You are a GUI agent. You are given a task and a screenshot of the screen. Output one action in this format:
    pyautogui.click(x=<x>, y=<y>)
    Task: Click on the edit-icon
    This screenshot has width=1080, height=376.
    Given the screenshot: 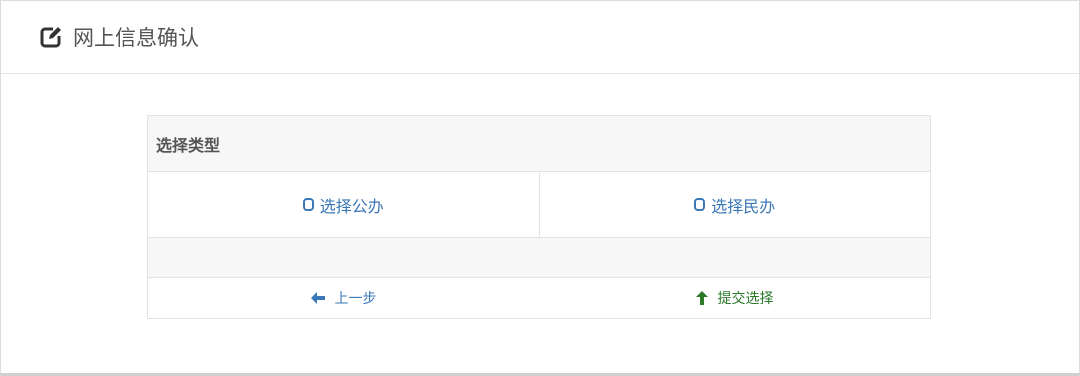 What is the action you would take?
    pyautogui.click(x=51, y=37)
    